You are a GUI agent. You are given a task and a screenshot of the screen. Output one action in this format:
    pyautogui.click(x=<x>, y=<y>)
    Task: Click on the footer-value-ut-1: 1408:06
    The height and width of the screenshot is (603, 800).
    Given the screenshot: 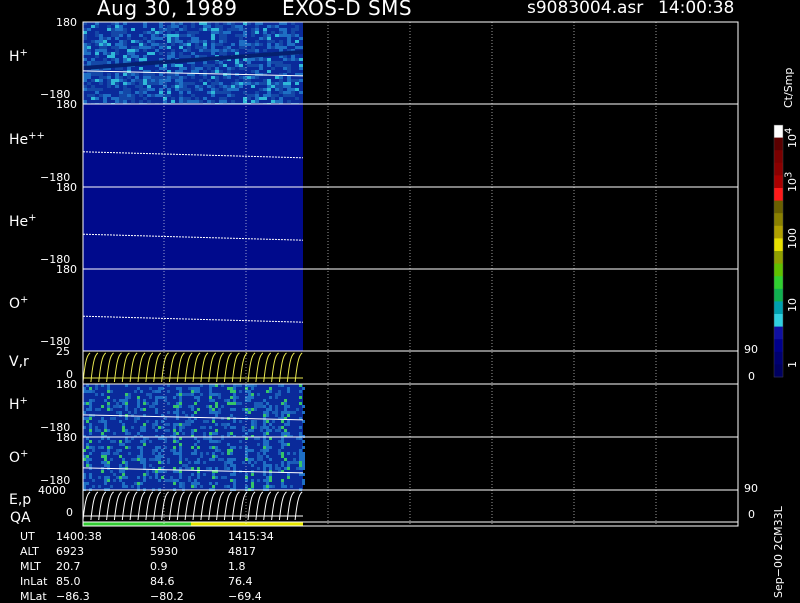 What is the action you would take?
    pyautogui.click(x=173, y=536)
    